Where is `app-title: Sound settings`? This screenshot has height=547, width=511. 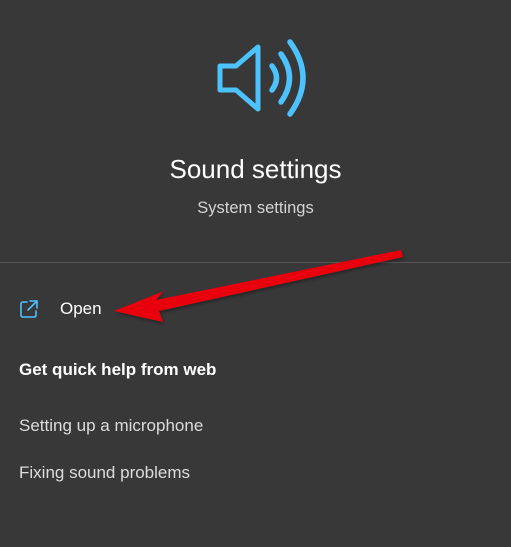 app-title: Sound settings is located at coordinates (255, 169).